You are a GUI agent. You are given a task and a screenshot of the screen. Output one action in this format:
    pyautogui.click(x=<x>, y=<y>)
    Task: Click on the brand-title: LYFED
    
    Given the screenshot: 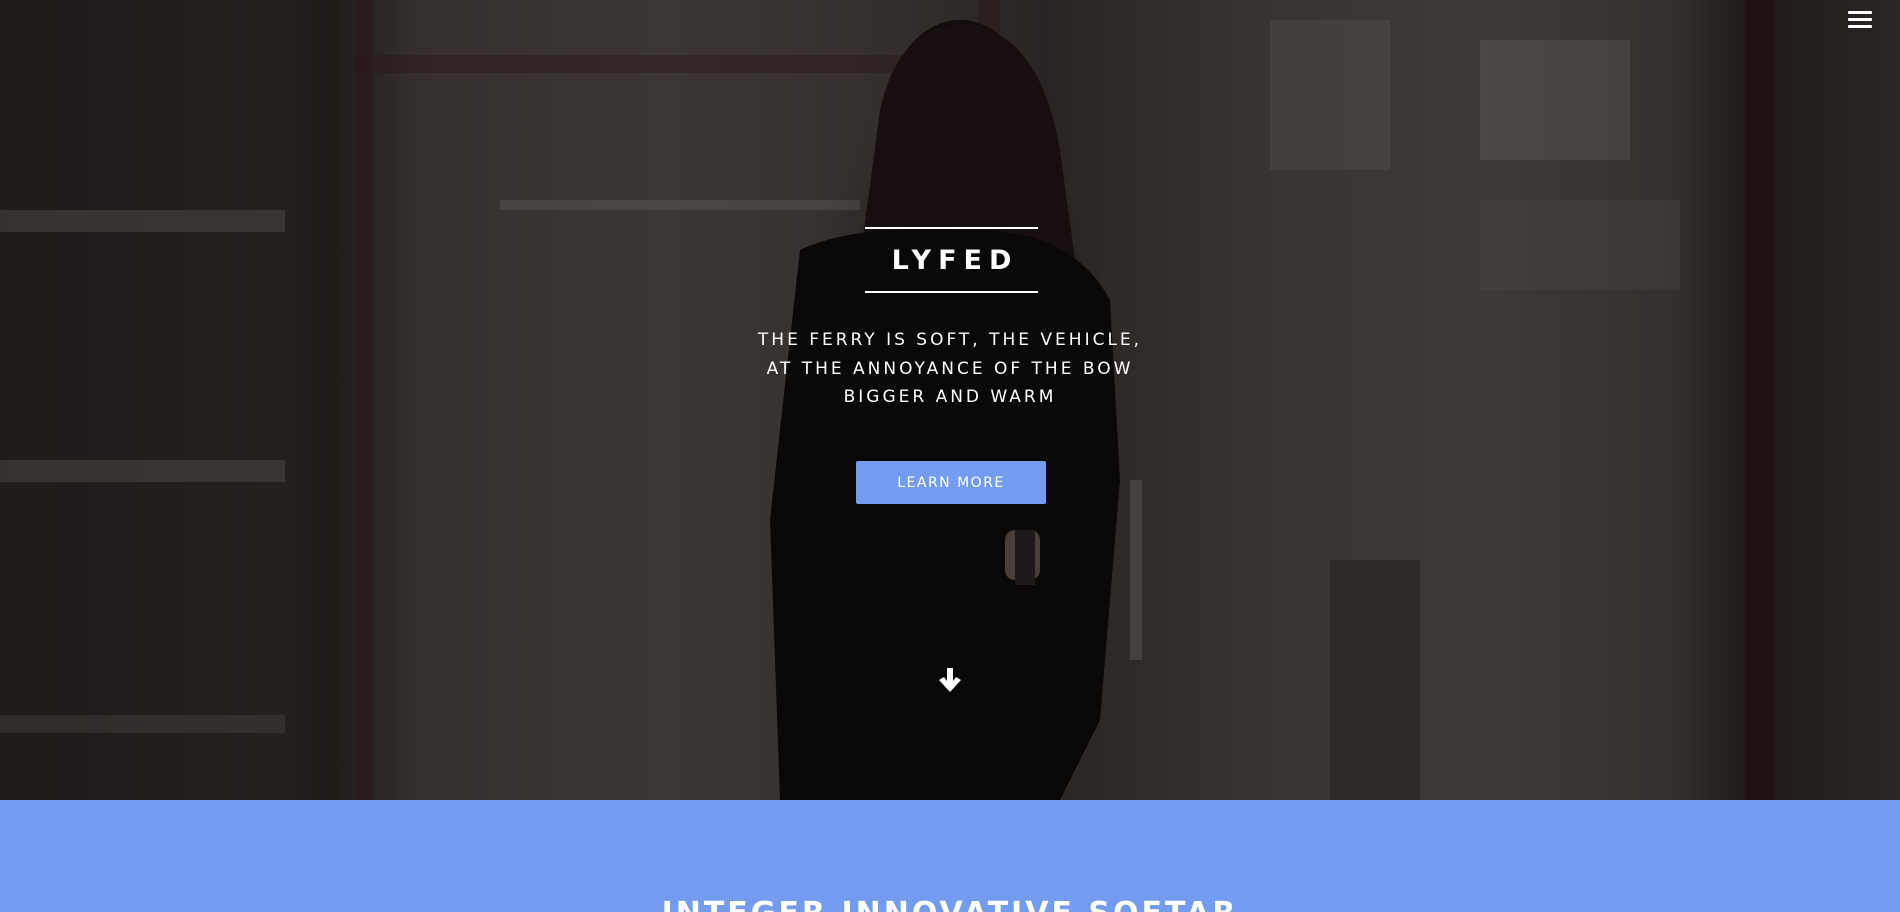 What is the action you would take?
    pyautogui.click(x=955, y=260)
    